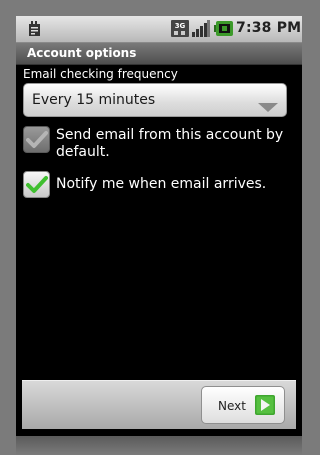 The height and width of the screenshot is (455, 320). What do you see at coordinates (180, 26) in the screenshot?
I see `network-badge-text: 3G` at bounding box center [180, 26].